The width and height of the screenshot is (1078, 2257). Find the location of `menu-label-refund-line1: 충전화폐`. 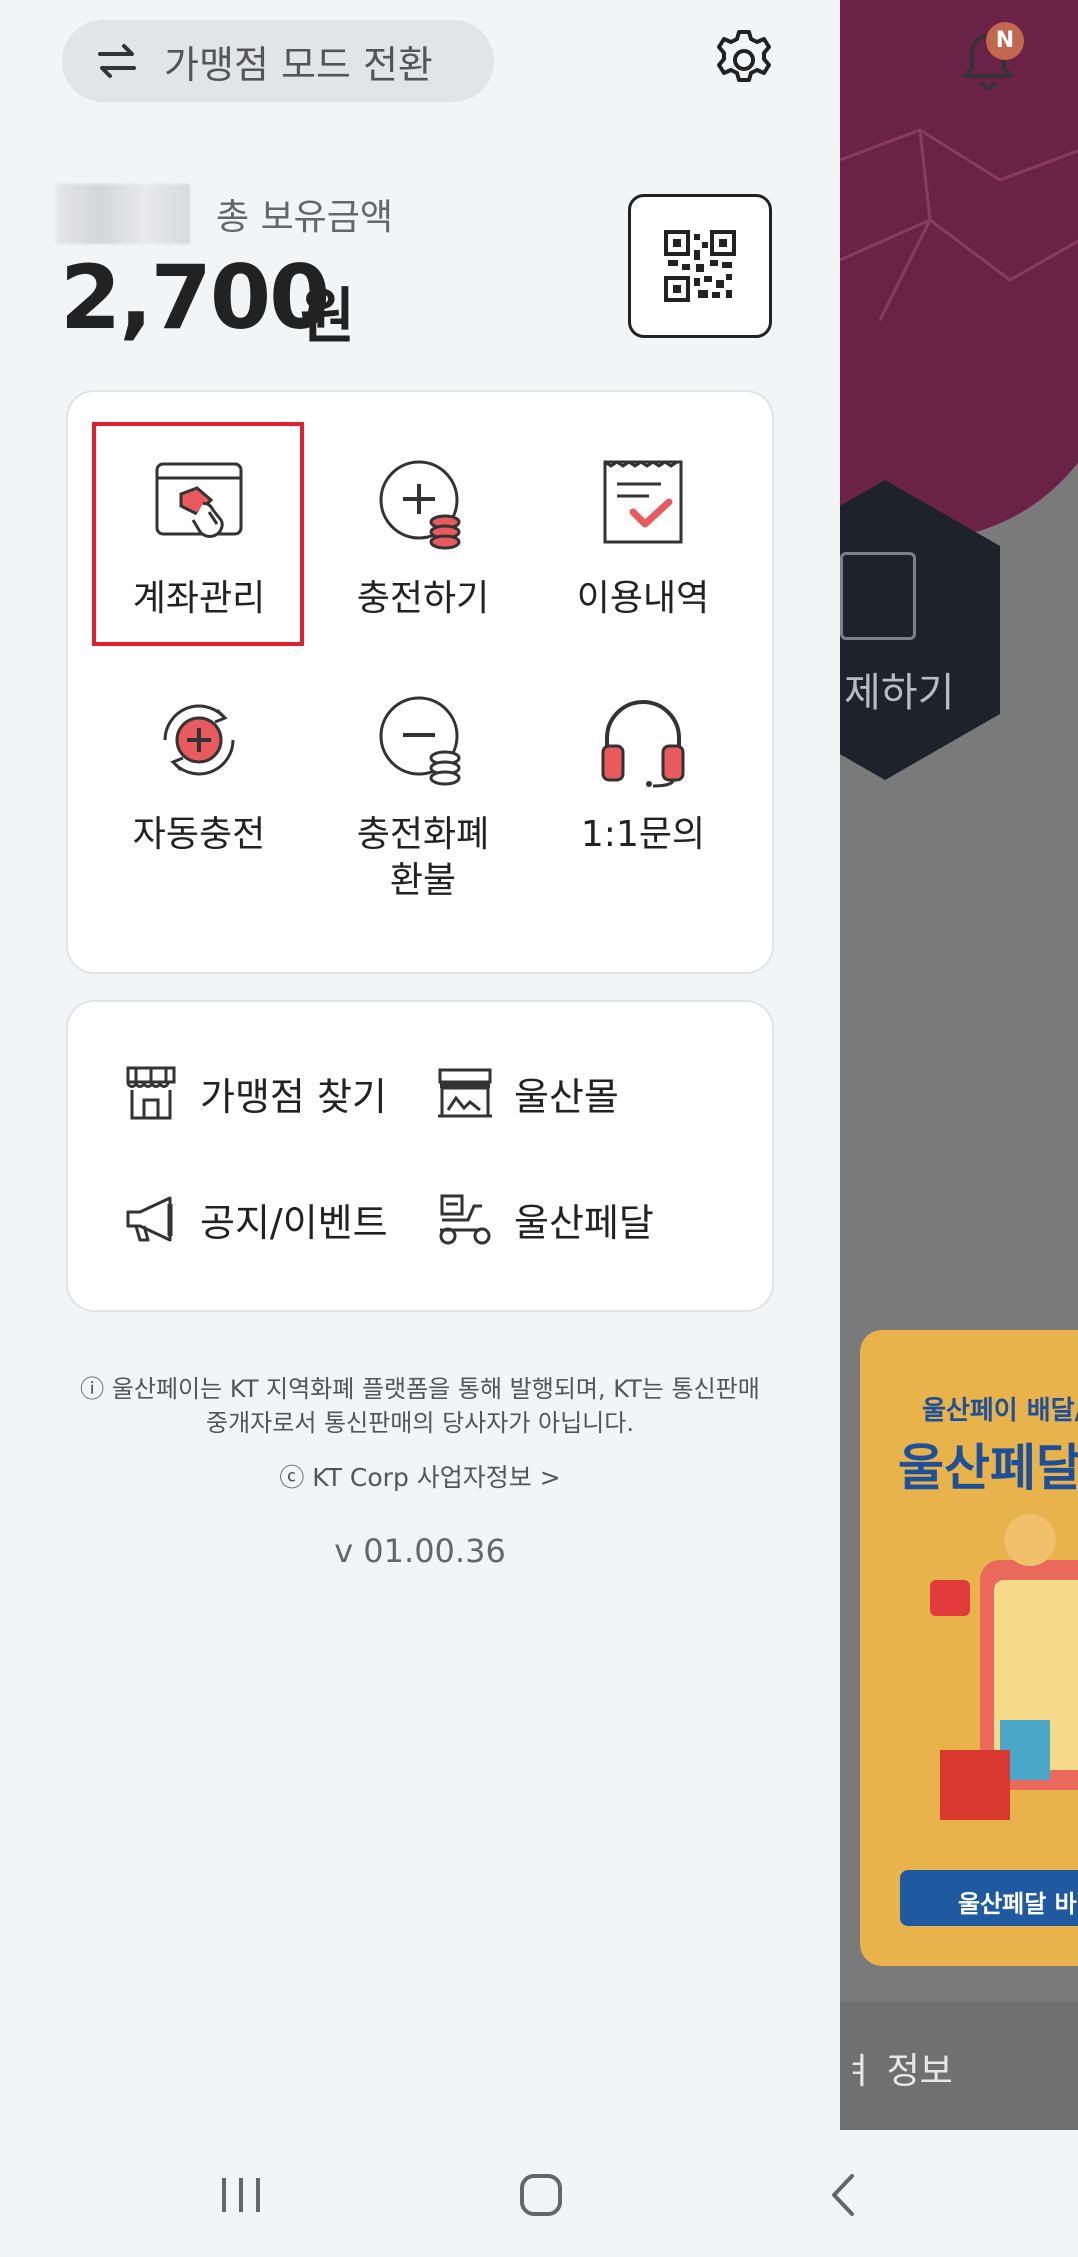

menu-label-refund-line1: 충전화폐 is located at coordinates (423, 834).